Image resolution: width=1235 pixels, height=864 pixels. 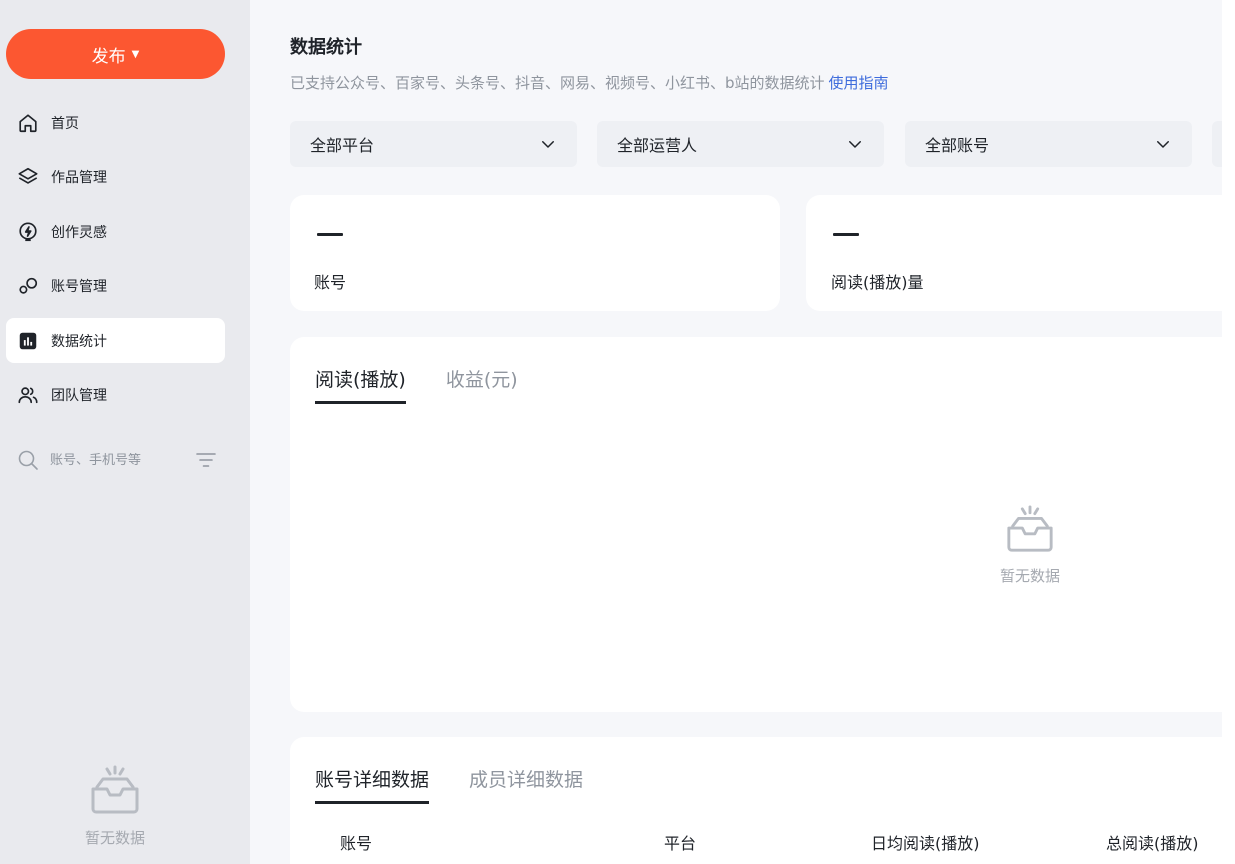 I want to click on chart-tabs: 阅读(播放) 收益(元), so click(x=436, y=384).